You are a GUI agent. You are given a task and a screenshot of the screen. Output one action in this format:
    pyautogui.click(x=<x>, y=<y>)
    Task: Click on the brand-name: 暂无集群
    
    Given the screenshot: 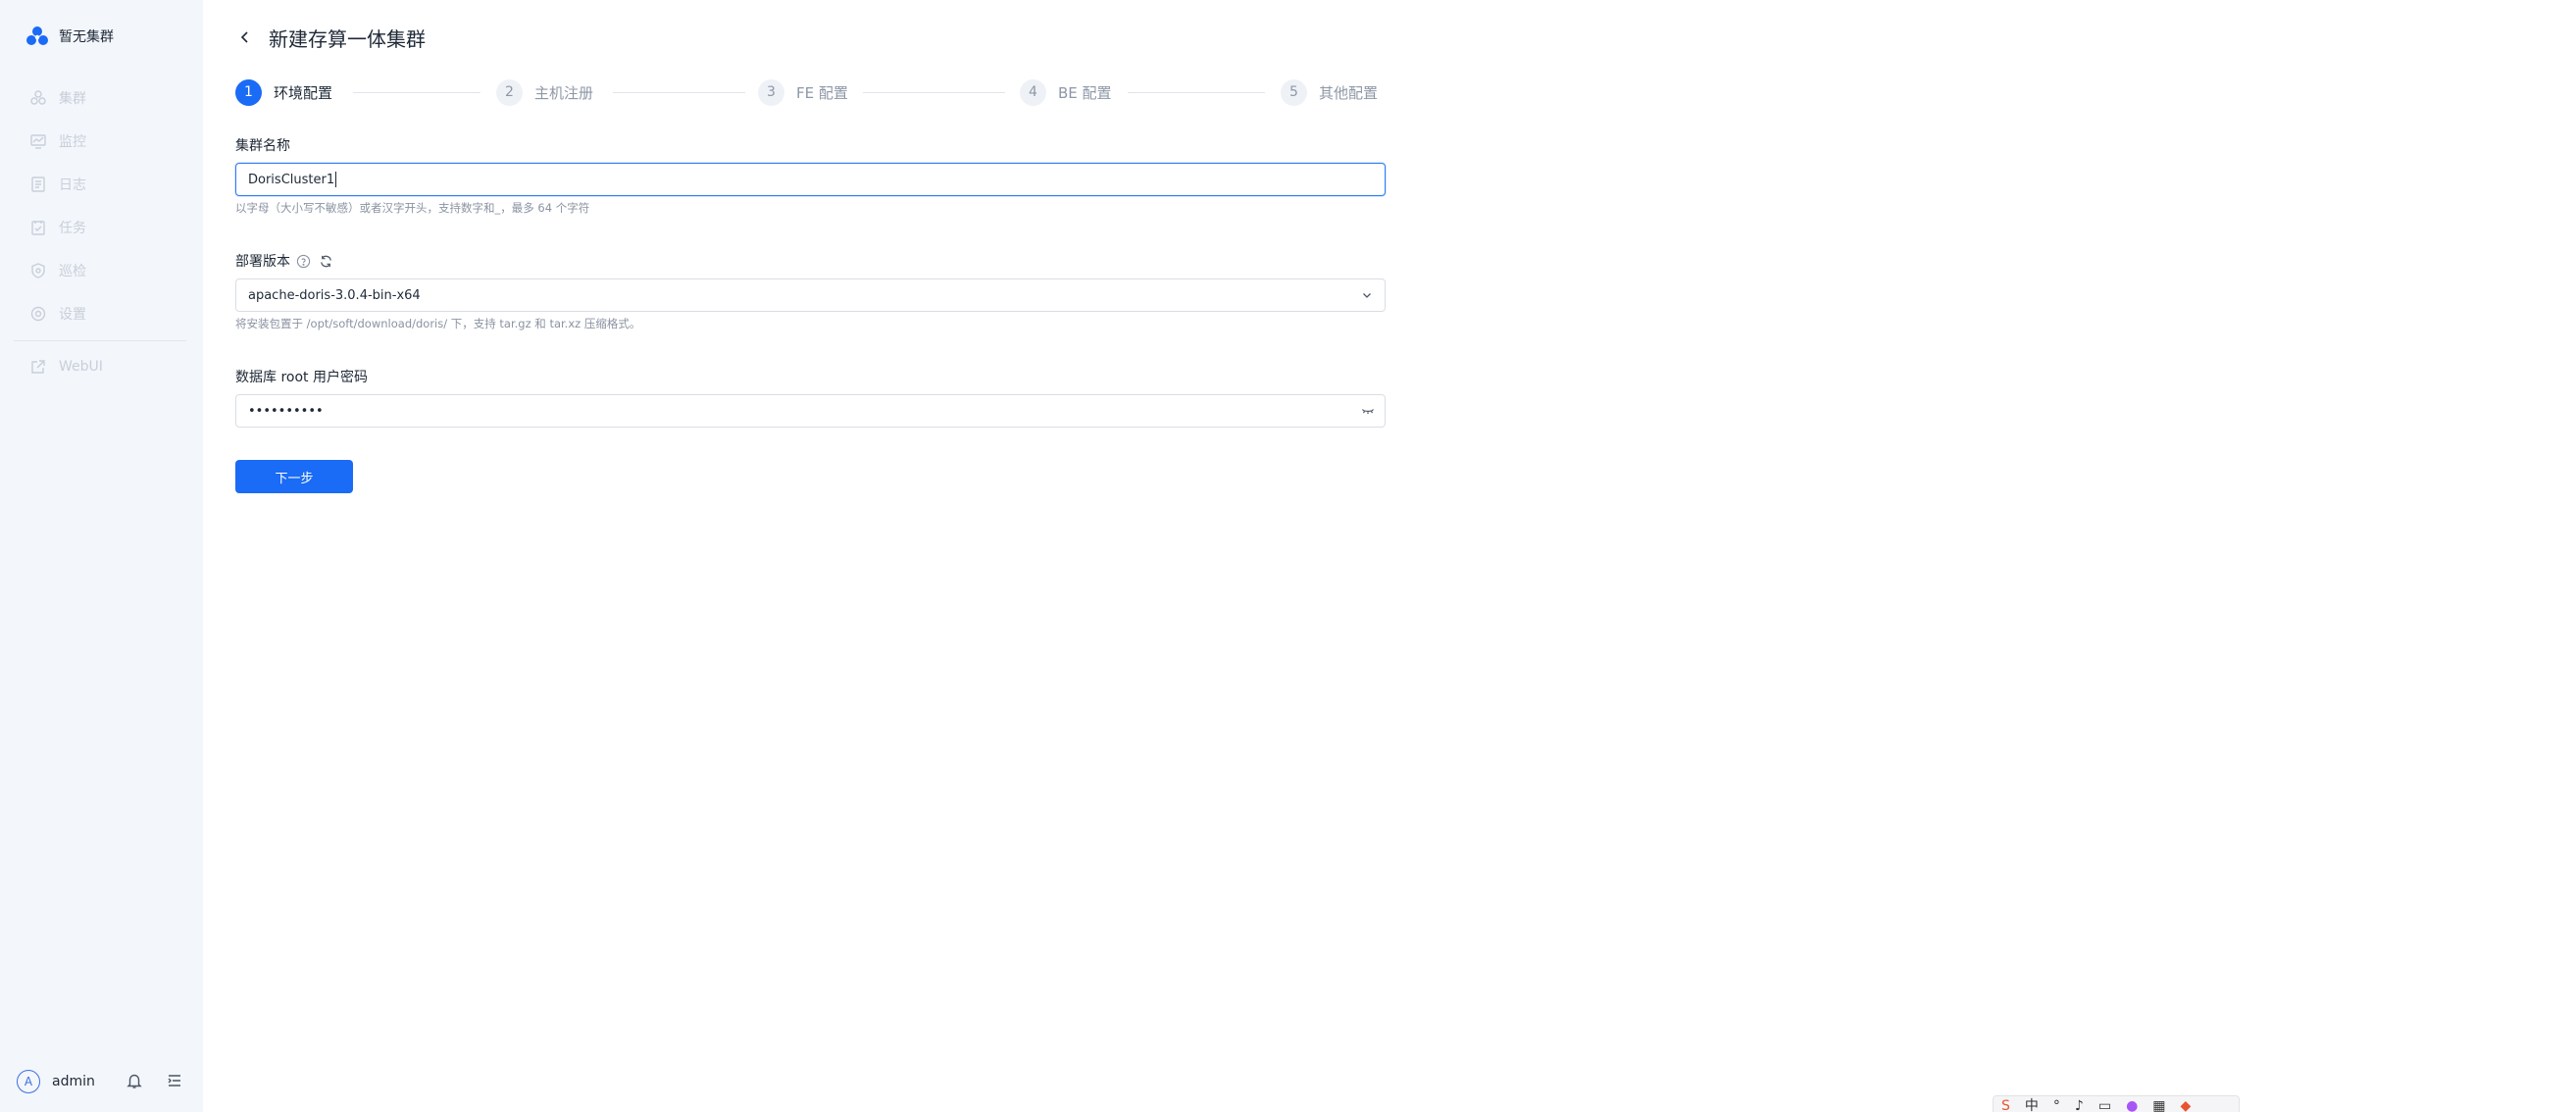 What is the action you would take?
    pyautogui.click(x=86, y=37)
    